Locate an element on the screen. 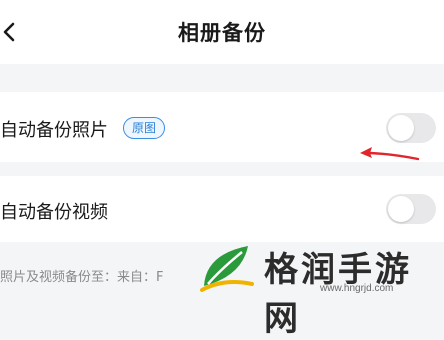 This screenshot has height=340, width=444. watermark-url: www.hngrjd.com is located at coordinates (357, 288).